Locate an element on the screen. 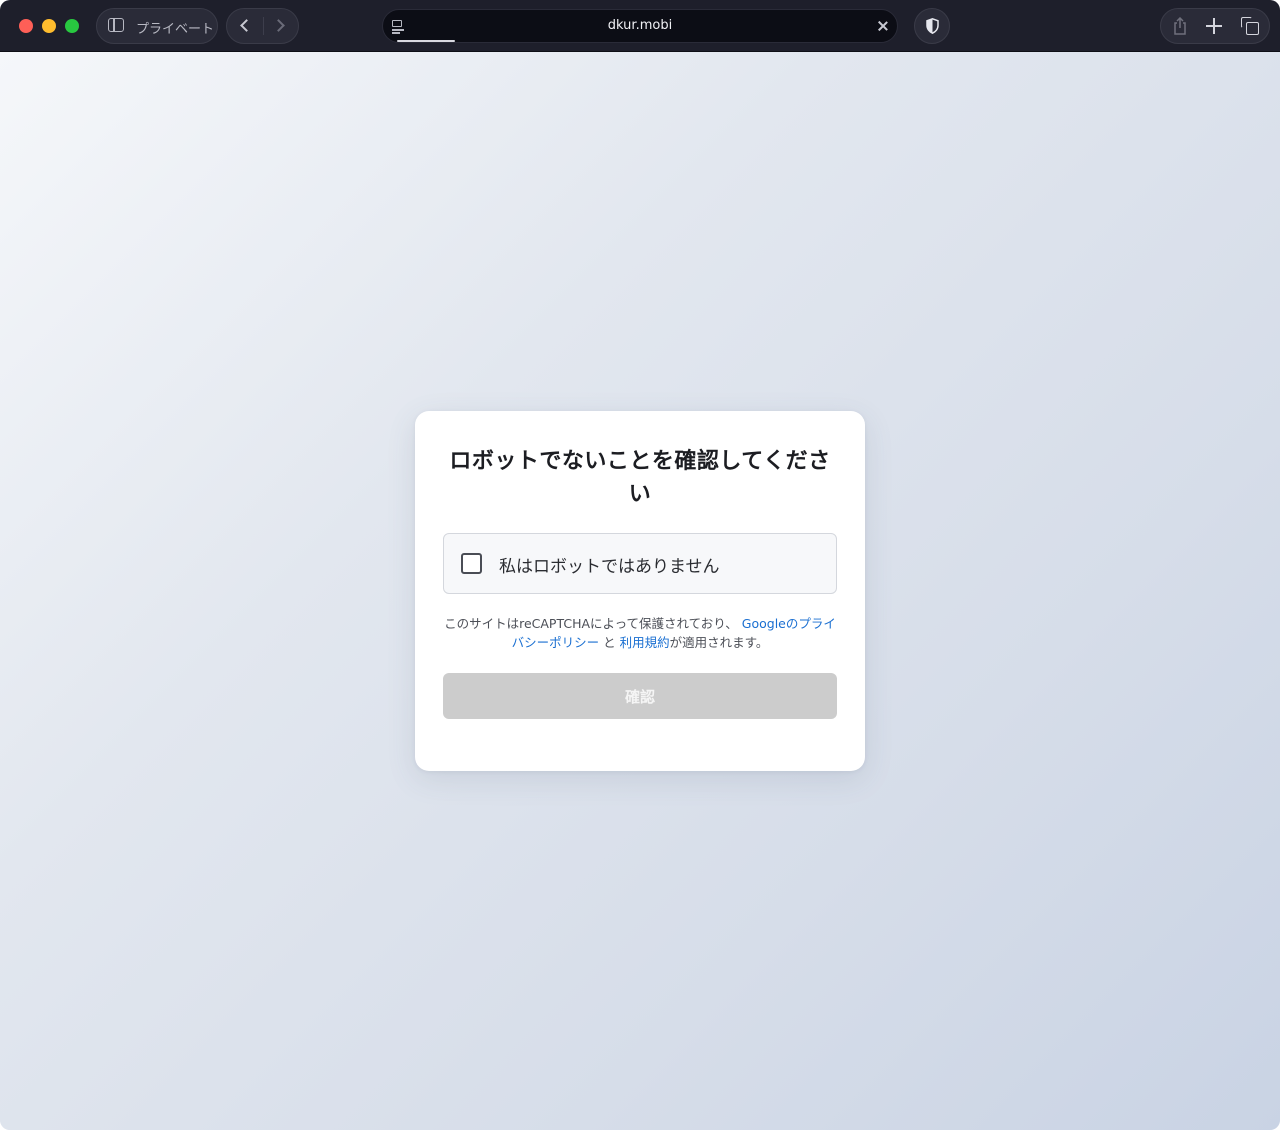 This screenshot has width=1280, height=1130. sidebar-icon is located at coordinates (116, 25).